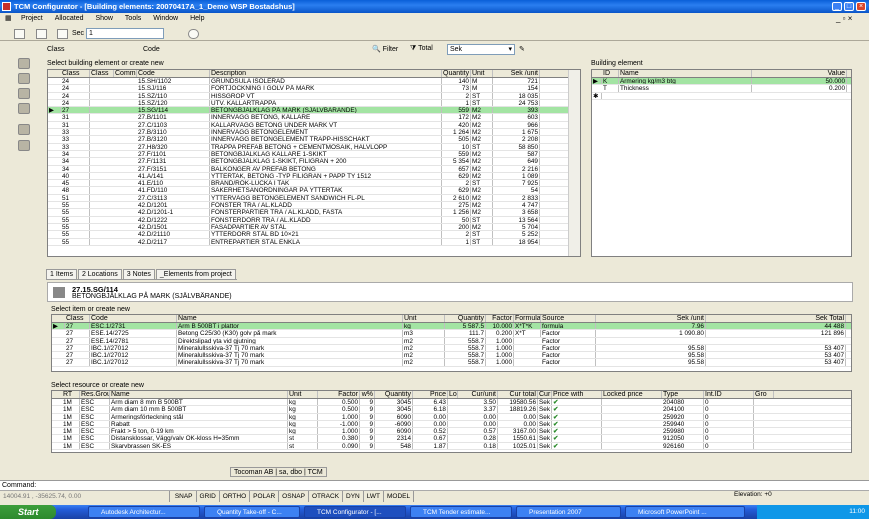 This screenshot has height=519, width=869. Describe the element at coordinates (518, 394) in the screenshot. I see `res-col-cur-total: Cur total` at that location.